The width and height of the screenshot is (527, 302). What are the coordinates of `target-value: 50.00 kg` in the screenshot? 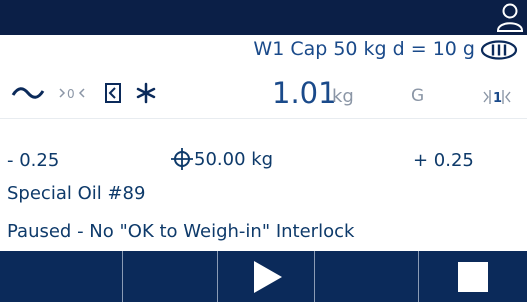 It's located at (234, 159).